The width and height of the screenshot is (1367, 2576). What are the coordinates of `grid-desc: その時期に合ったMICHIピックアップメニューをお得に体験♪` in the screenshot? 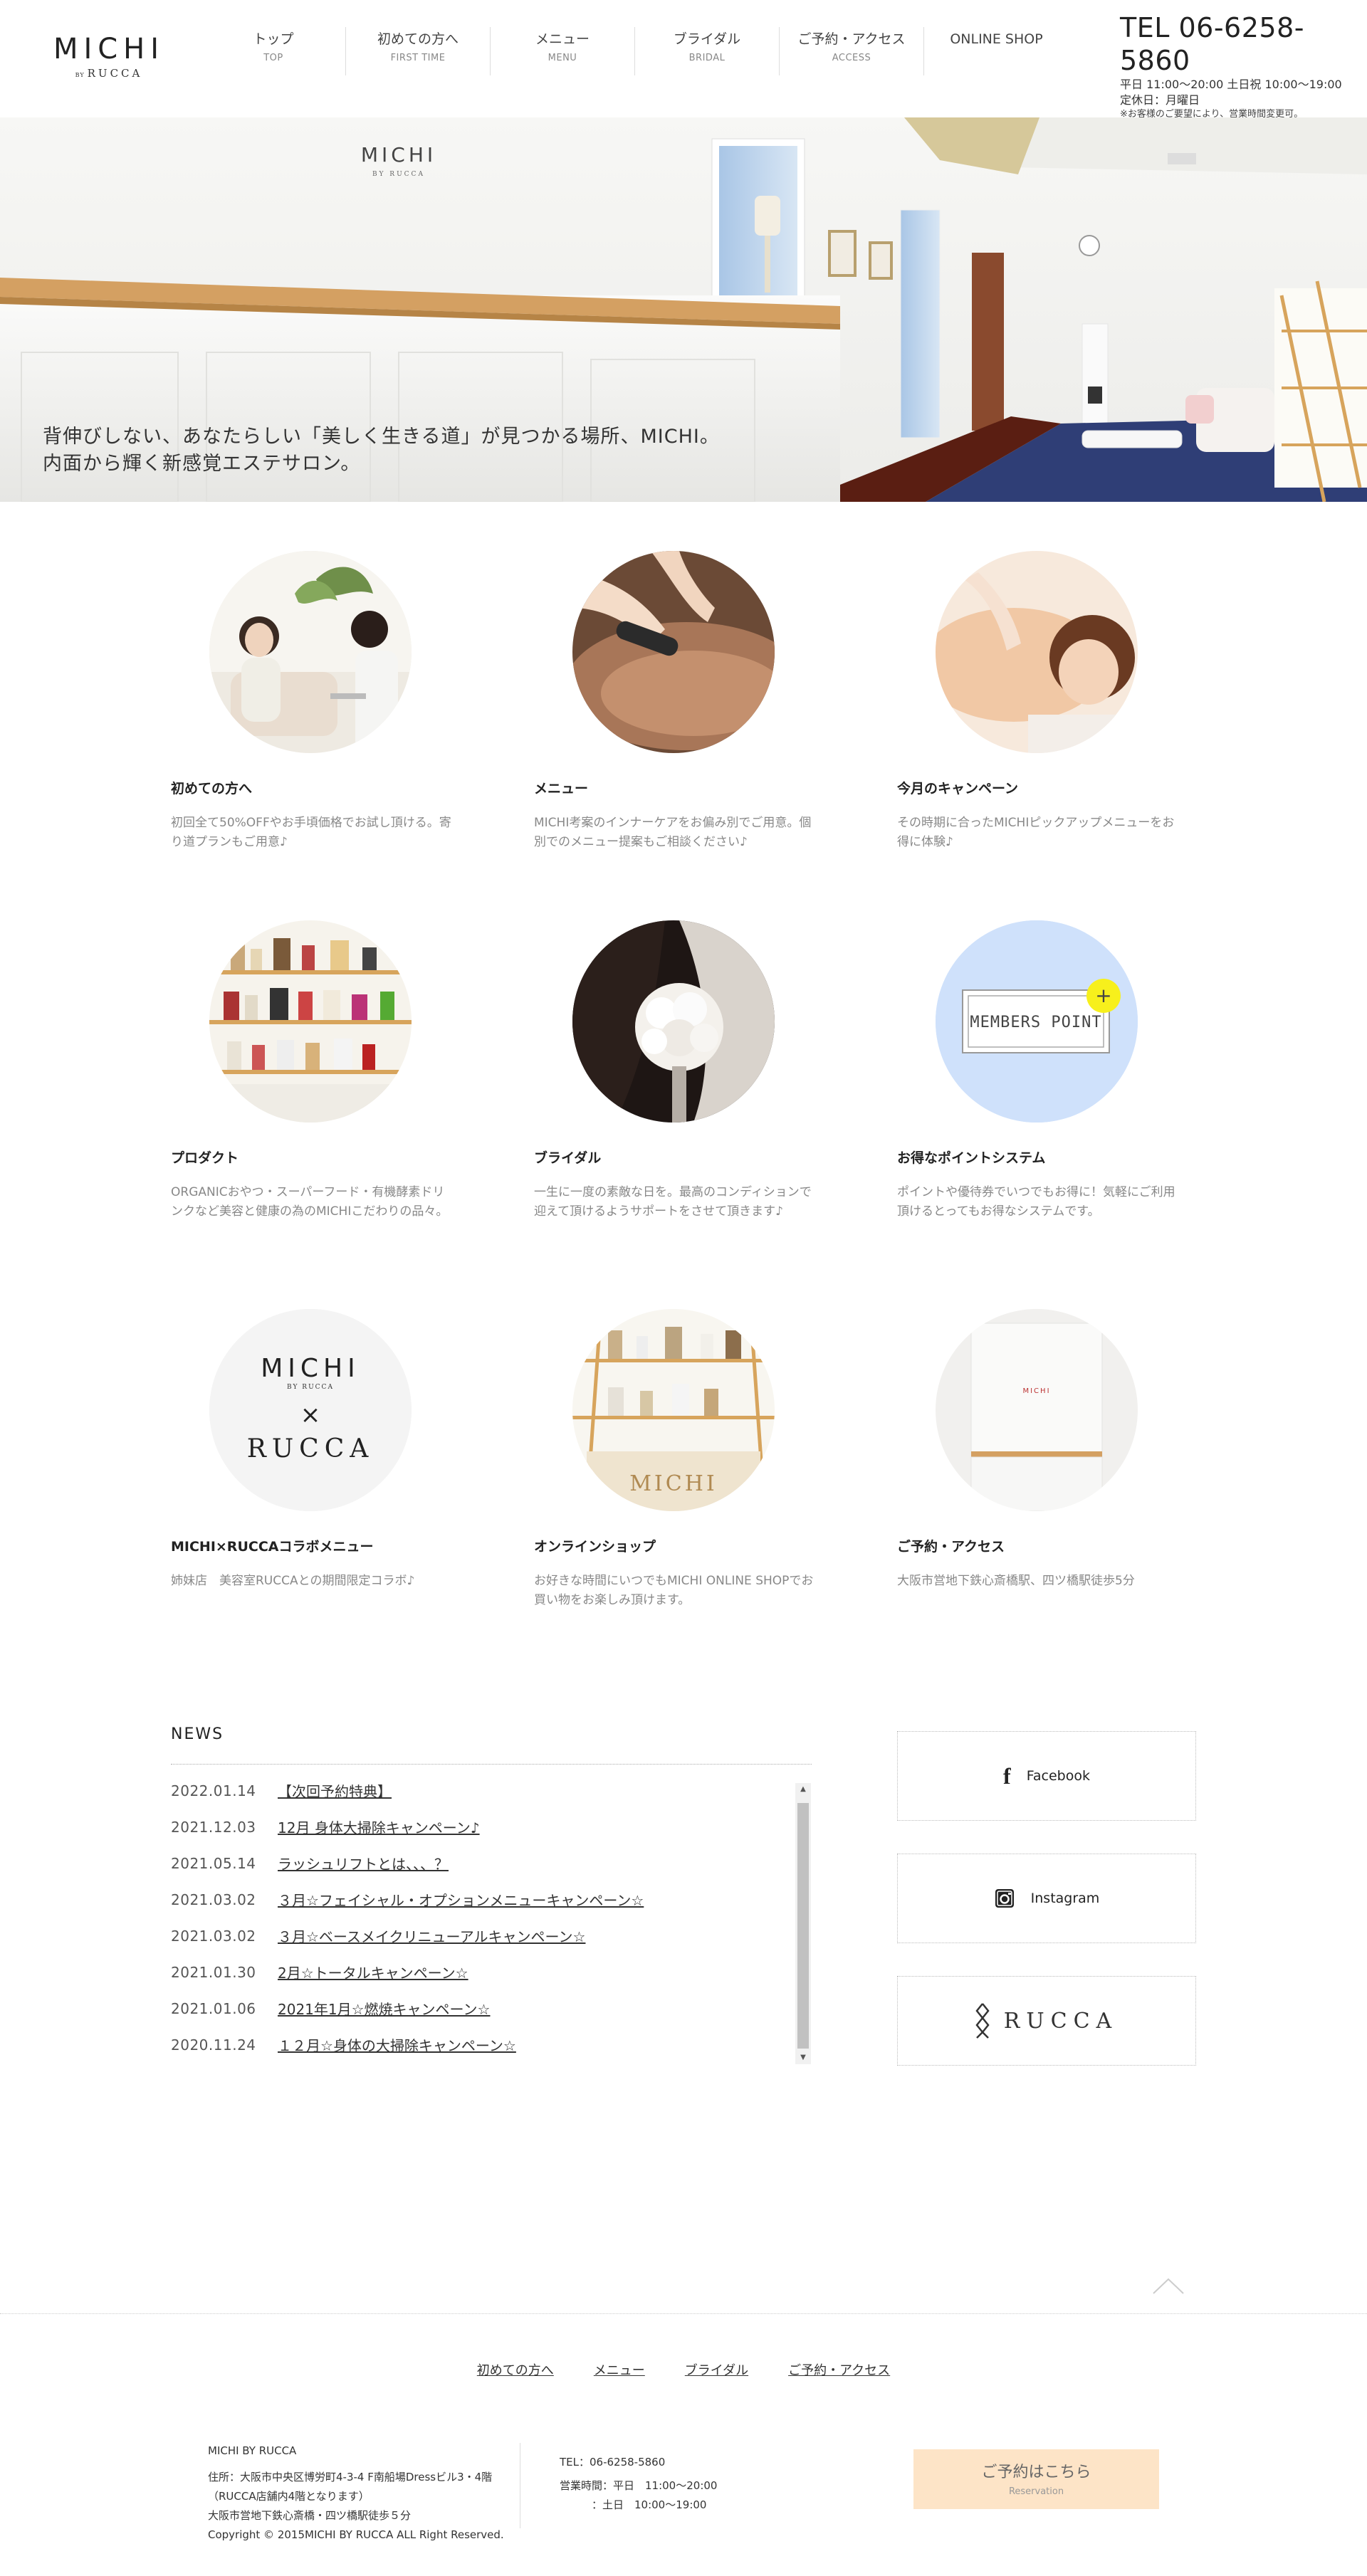 It's located at (1036, 832).